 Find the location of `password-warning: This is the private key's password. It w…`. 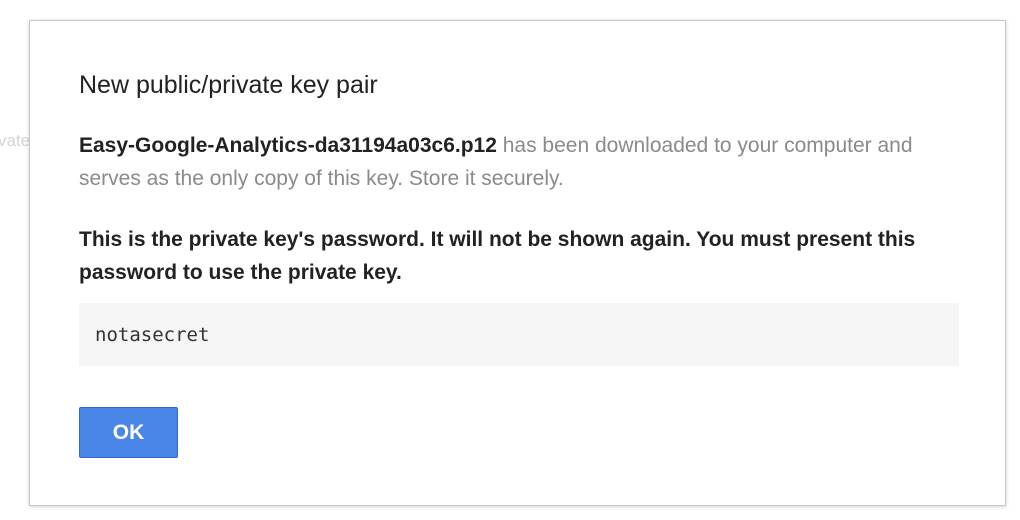

password-warning: This is the private key's password. It w… is located at coordinates (497, 256).